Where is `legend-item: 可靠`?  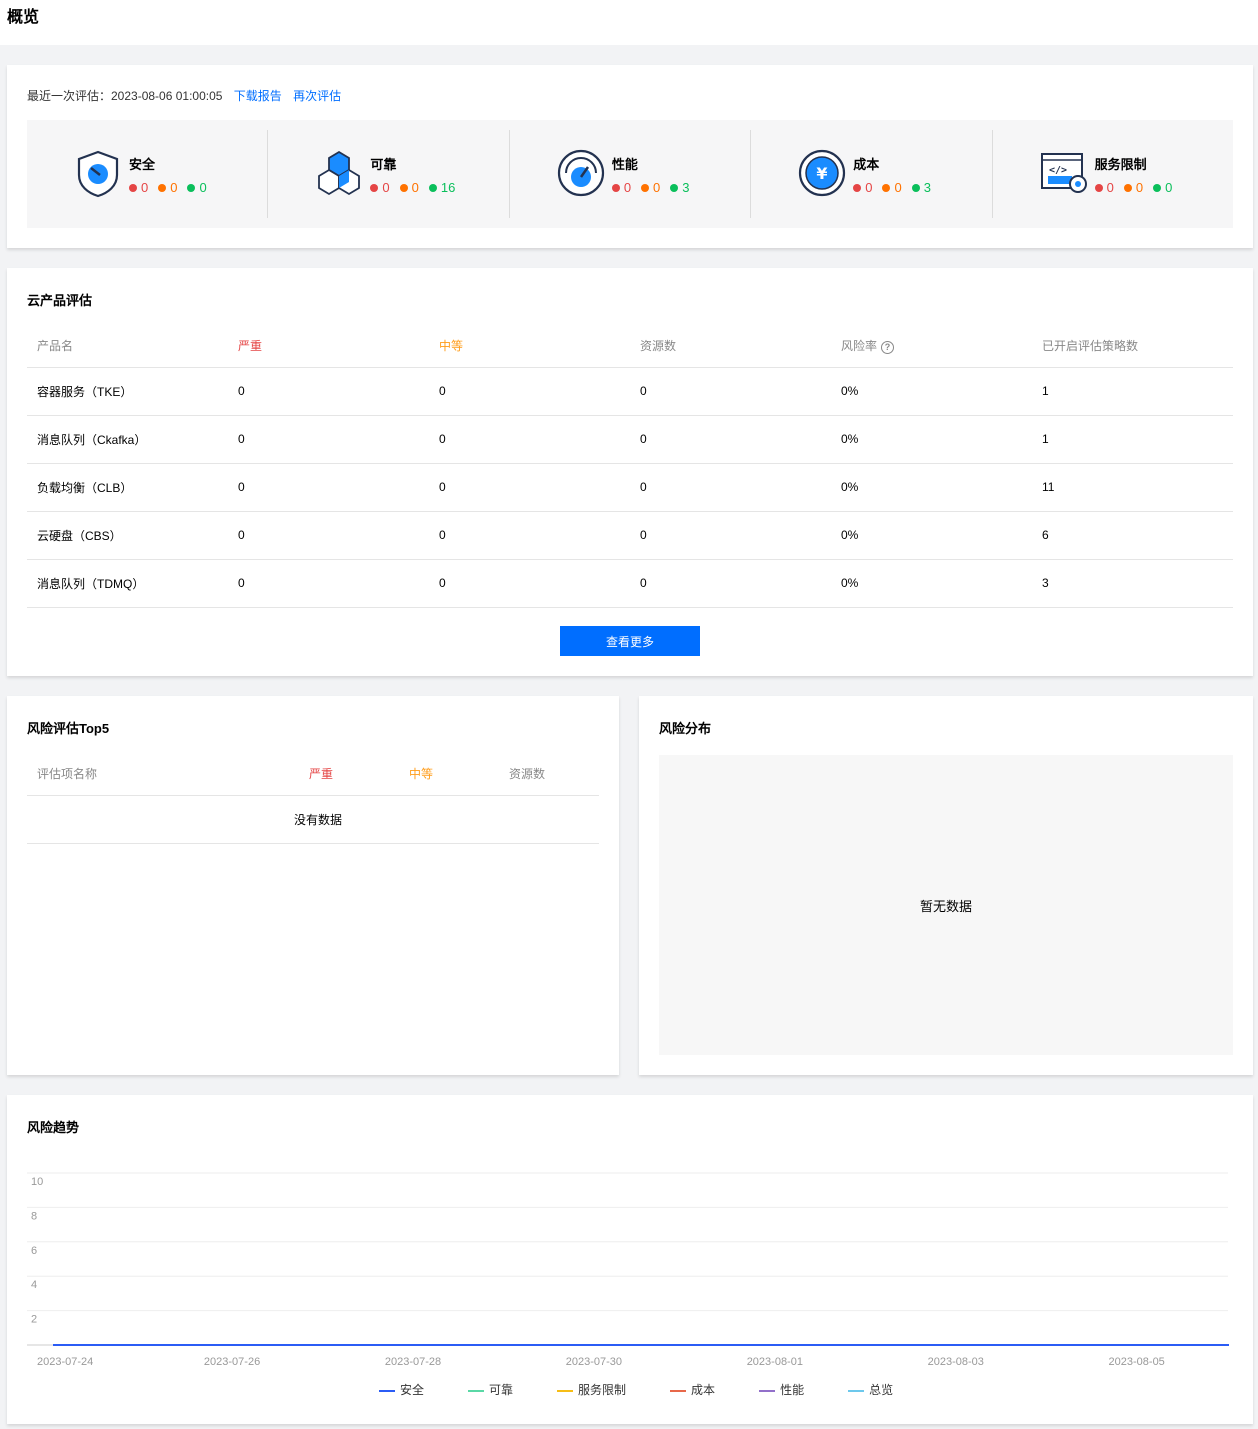
legend-item: 可靠 is located at coordinates (490, 1389).